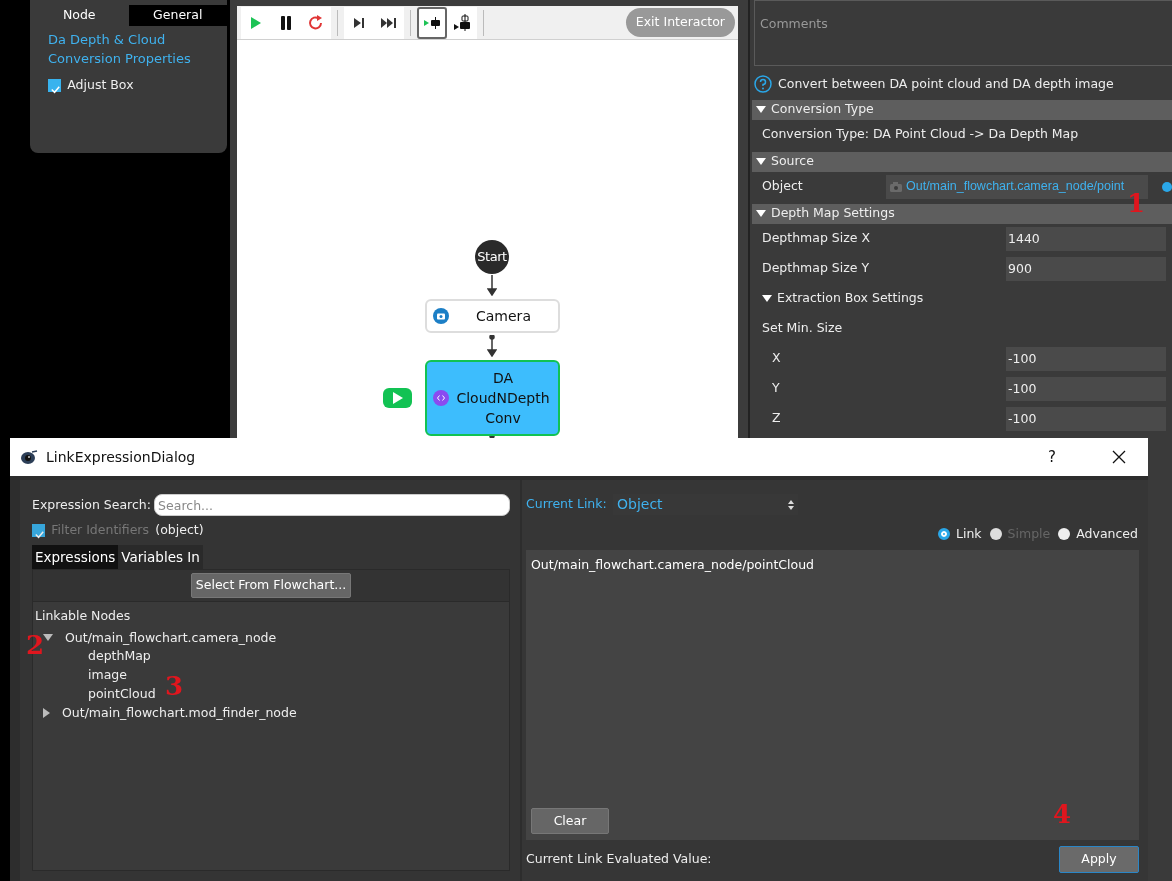 The width and height of the screenshot is (1172, 881). What do you see at coordinates (816, 268) in the screenshot?
I see `field-label: Depthmap Size Y` at bounding box center [816, 268].